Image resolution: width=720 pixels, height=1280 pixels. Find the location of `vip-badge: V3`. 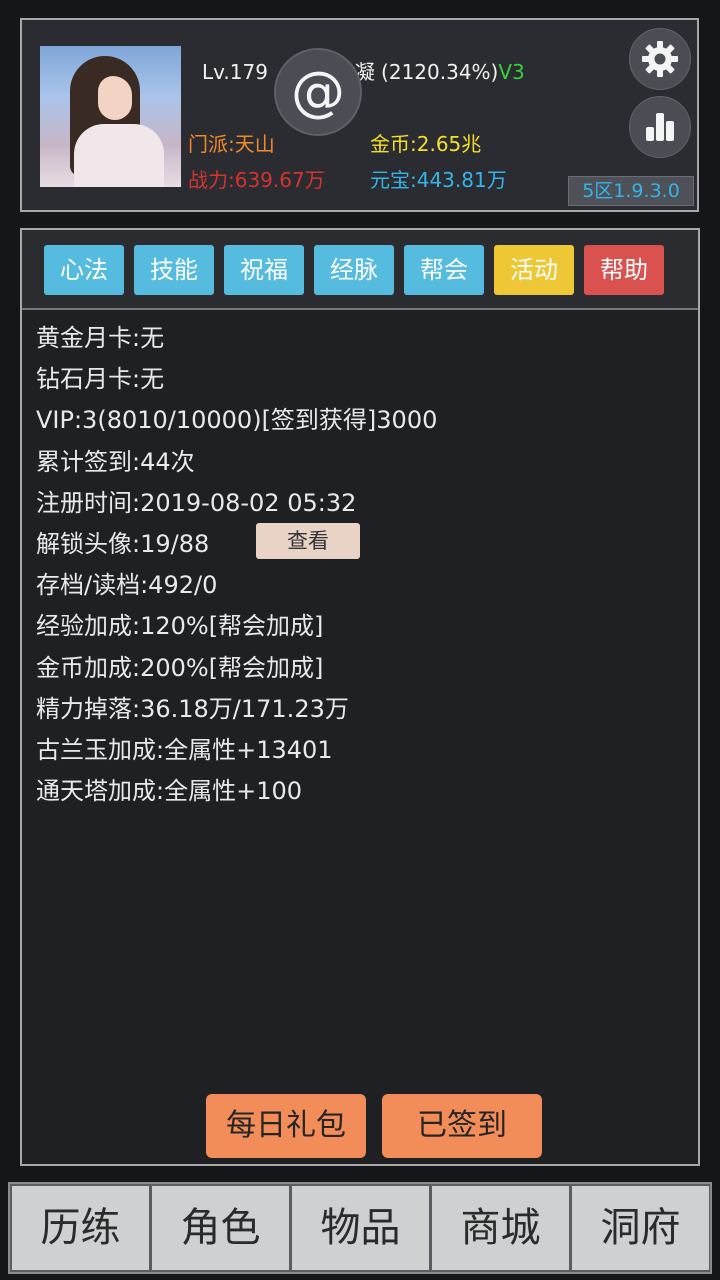

vip-badge: V3 is located at coordinates (511, 72).